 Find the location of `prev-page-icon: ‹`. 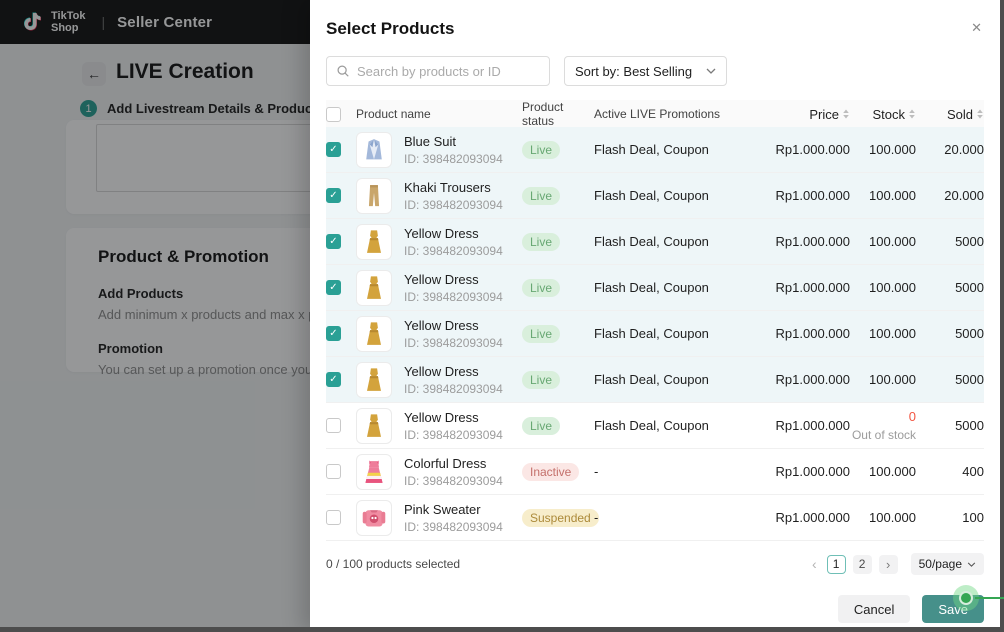

prev-page-icon: ‹ is located at coordinates (814, 564).